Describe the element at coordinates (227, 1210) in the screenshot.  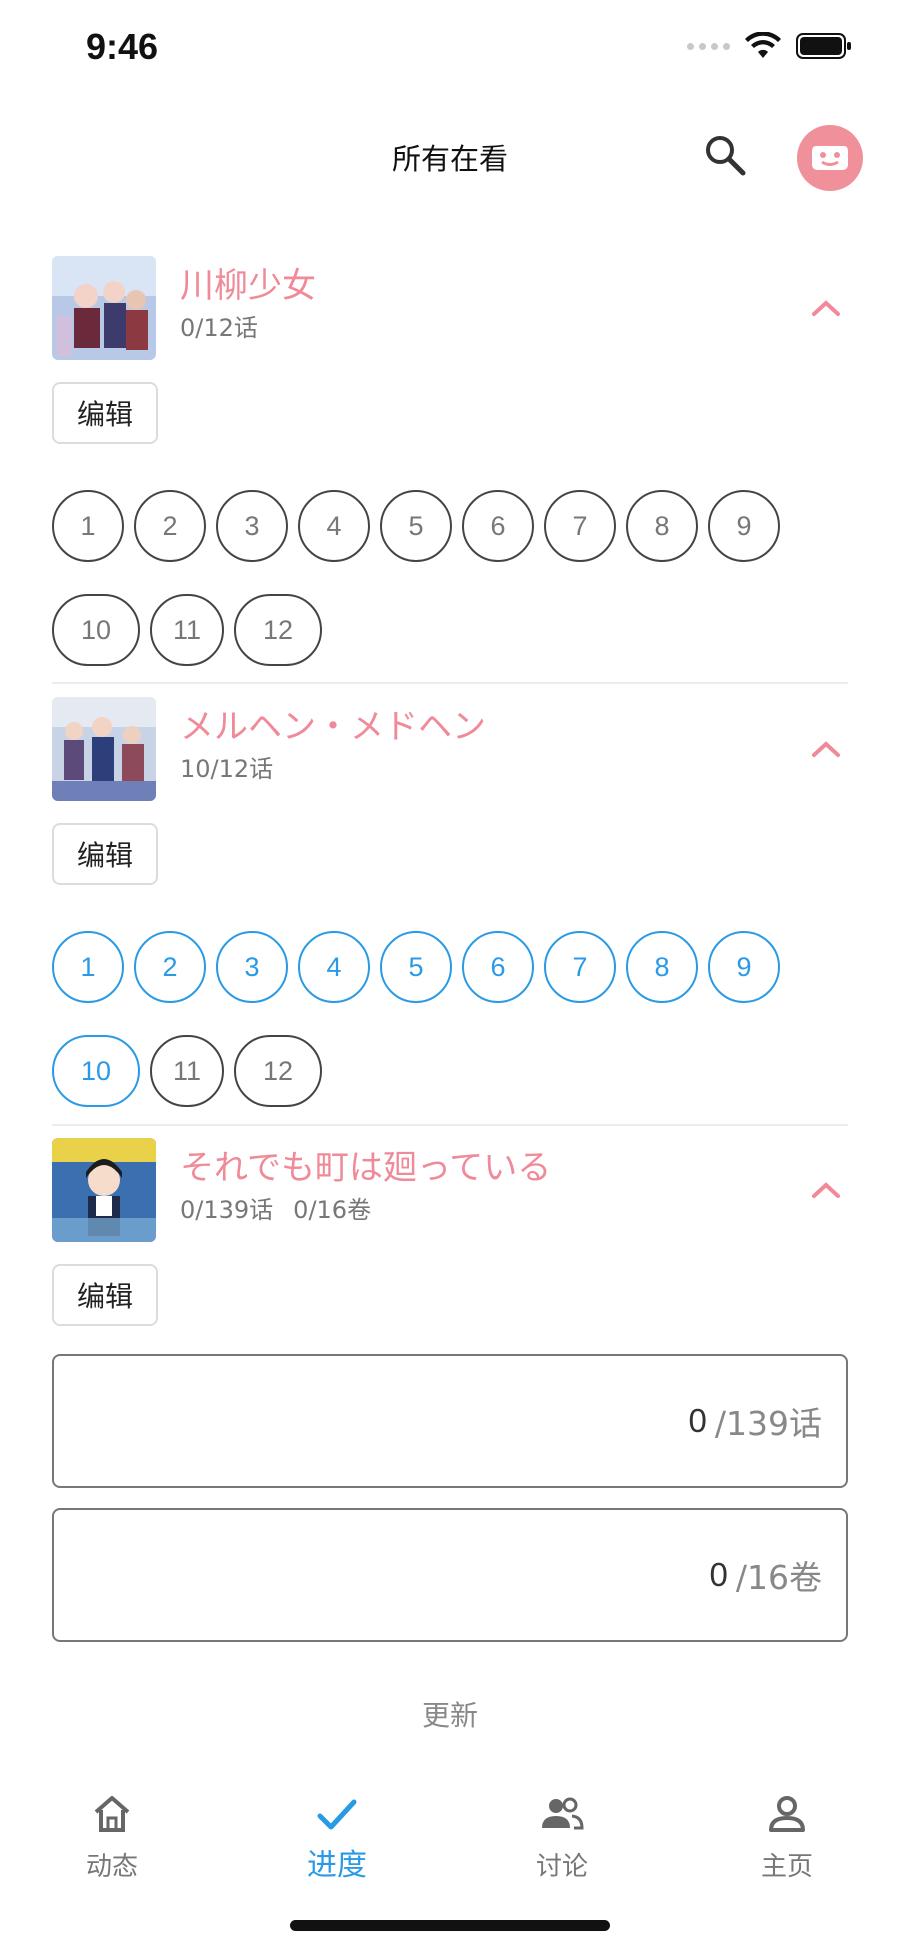
I see `chapter-progress: 0/139话` at that location.